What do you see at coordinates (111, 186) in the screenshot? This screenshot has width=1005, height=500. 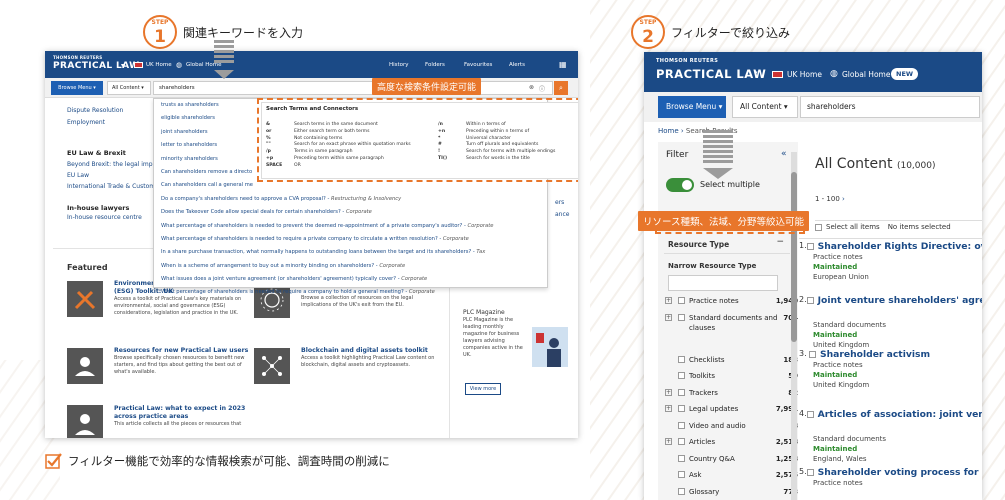 I see `link-trade-customs: International Trade & Custom` at bounding box center [111, 186].